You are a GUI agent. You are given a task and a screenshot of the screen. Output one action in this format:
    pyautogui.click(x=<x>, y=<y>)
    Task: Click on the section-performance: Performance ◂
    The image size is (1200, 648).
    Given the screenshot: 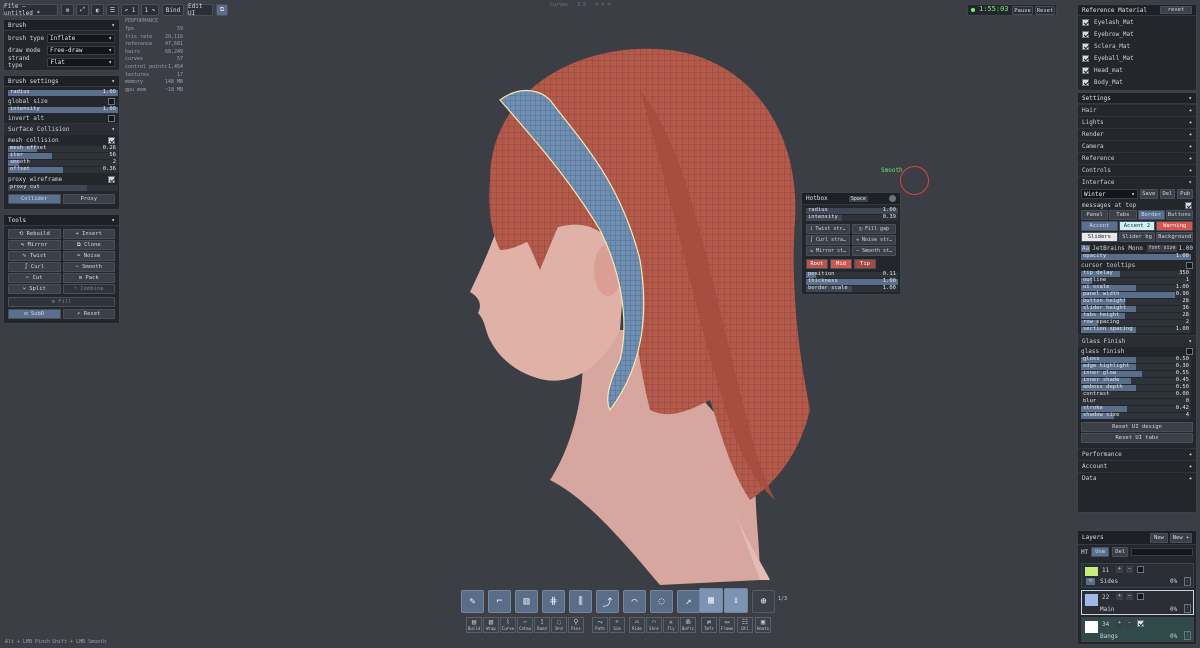 What is the action you would take?
    pyautogui.click(x=1137, y=454)
    